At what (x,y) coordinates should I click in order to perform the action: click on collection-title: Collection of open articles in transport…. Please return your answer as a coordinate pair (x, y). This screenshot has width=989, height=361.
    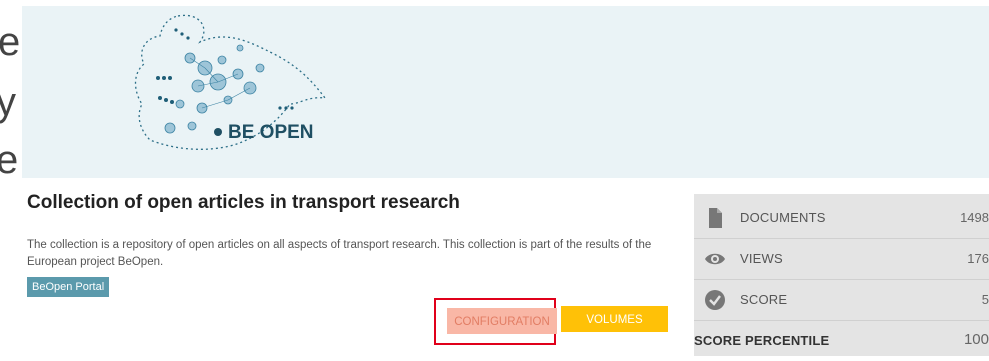
    Looking at the image, I should click on (243, 202).